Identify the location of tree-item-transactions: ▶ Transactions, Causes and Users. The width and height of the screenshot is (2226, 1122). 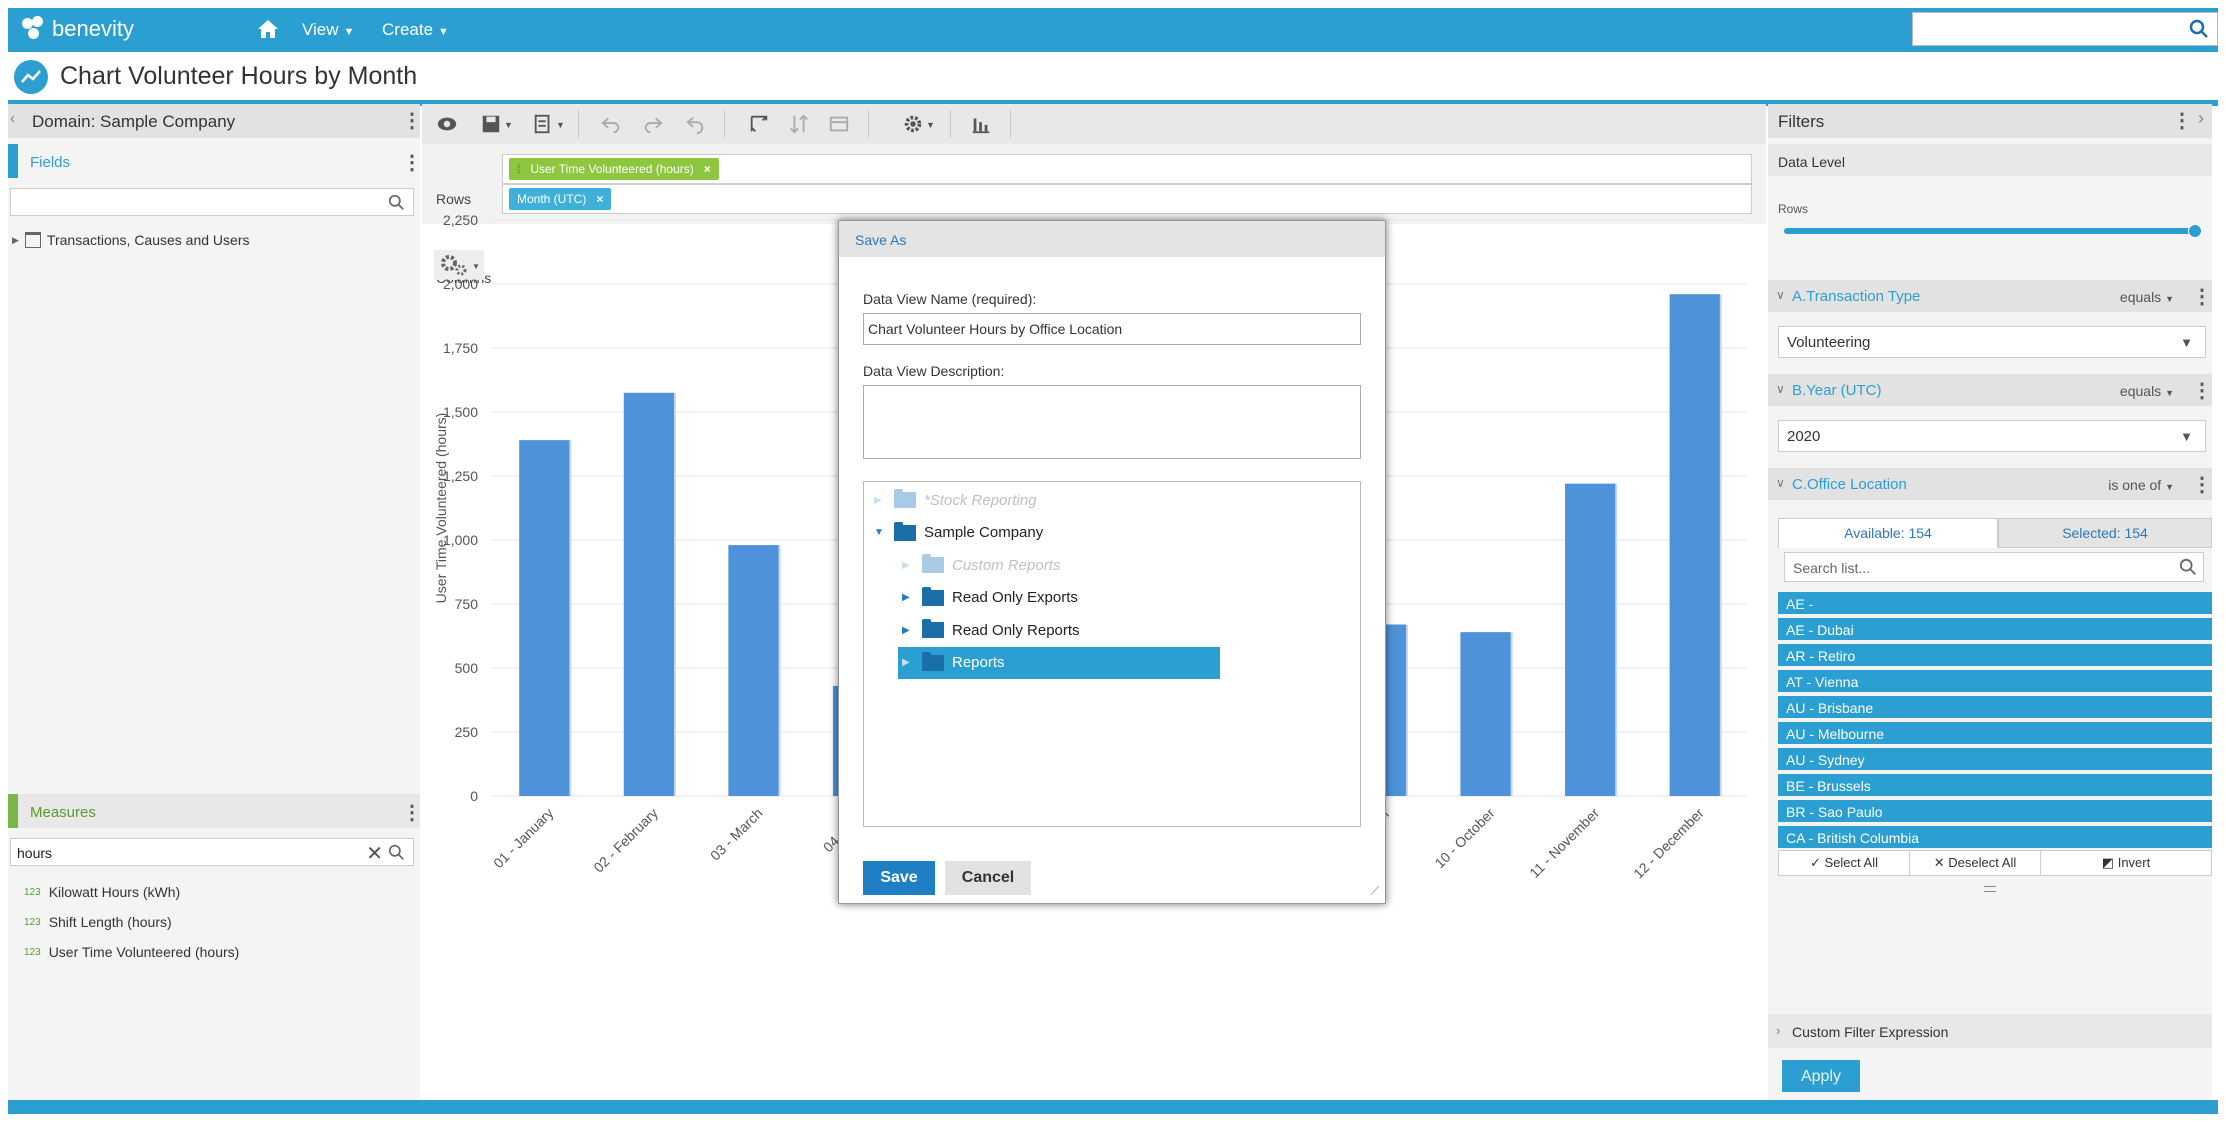
(131, 240).